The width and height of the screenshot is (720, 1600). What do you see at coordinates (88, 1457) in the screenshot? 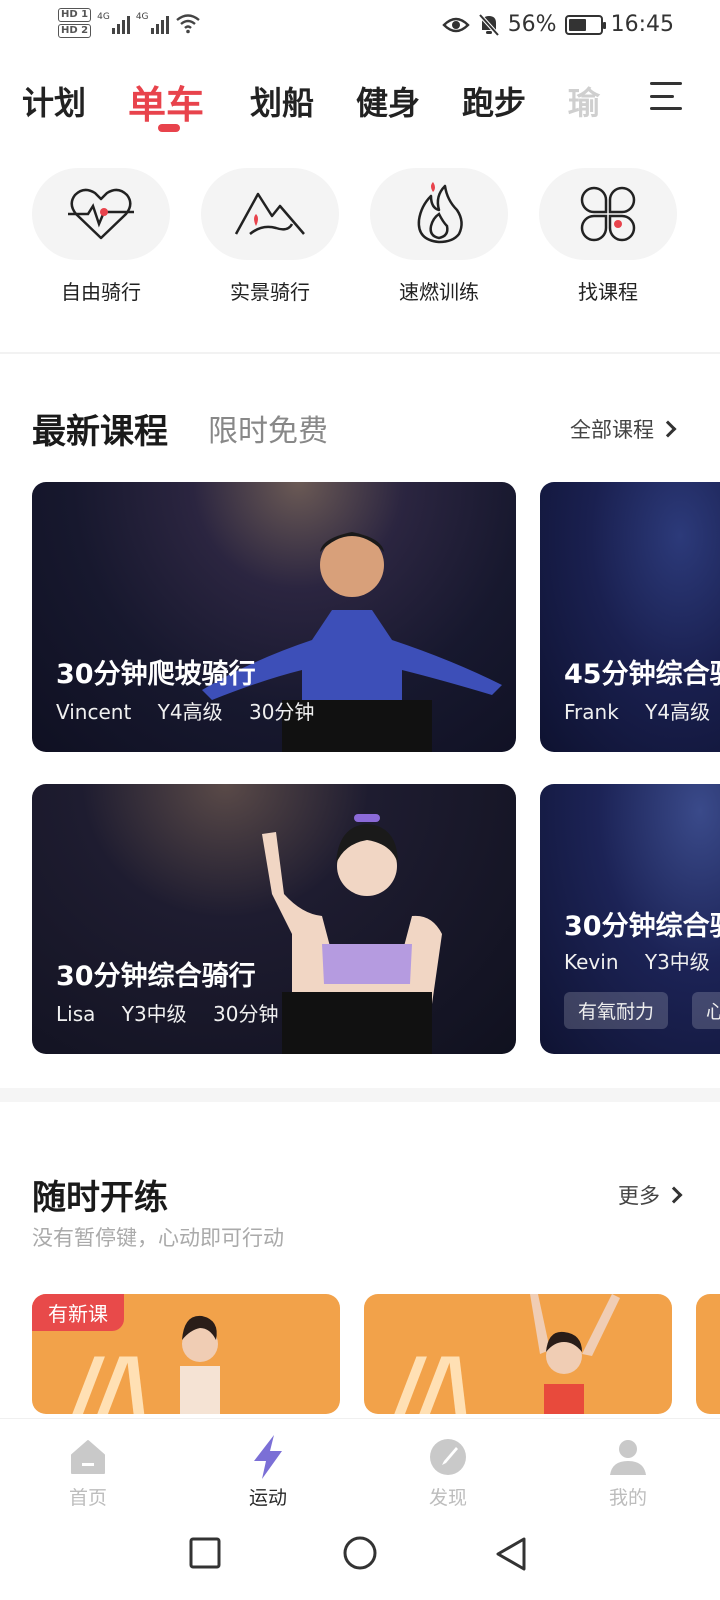
I see `home-icon` at bounding box center [88, 1457].